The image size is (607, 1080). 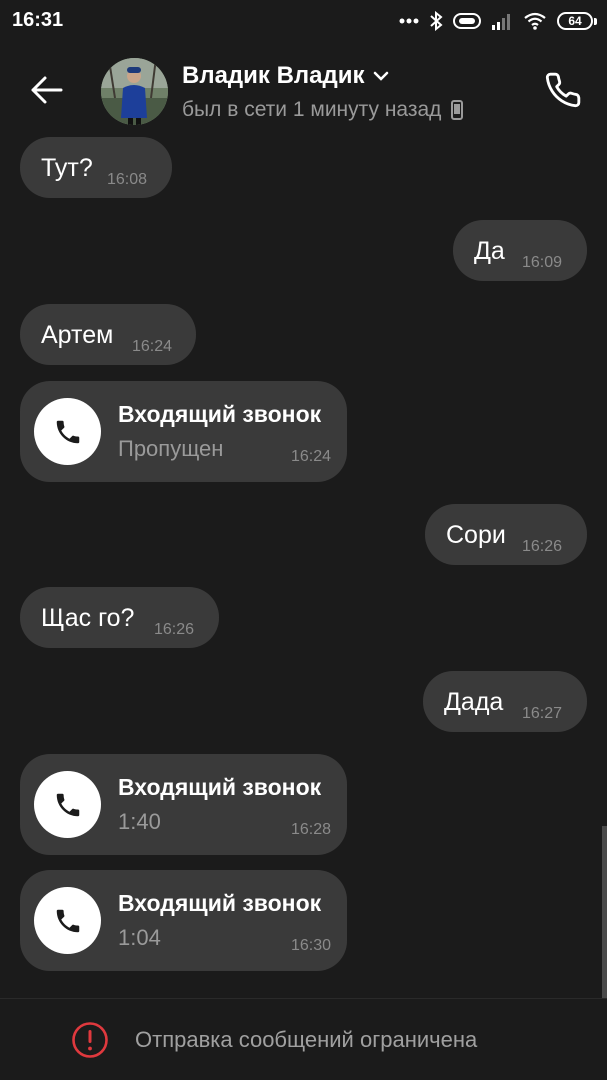 What do you see at coordinates (183, 431) in the screenshot?
I see `call-message-bubble: Входящий звонок Пропущен 16:24` at bounding box center [183, 431].